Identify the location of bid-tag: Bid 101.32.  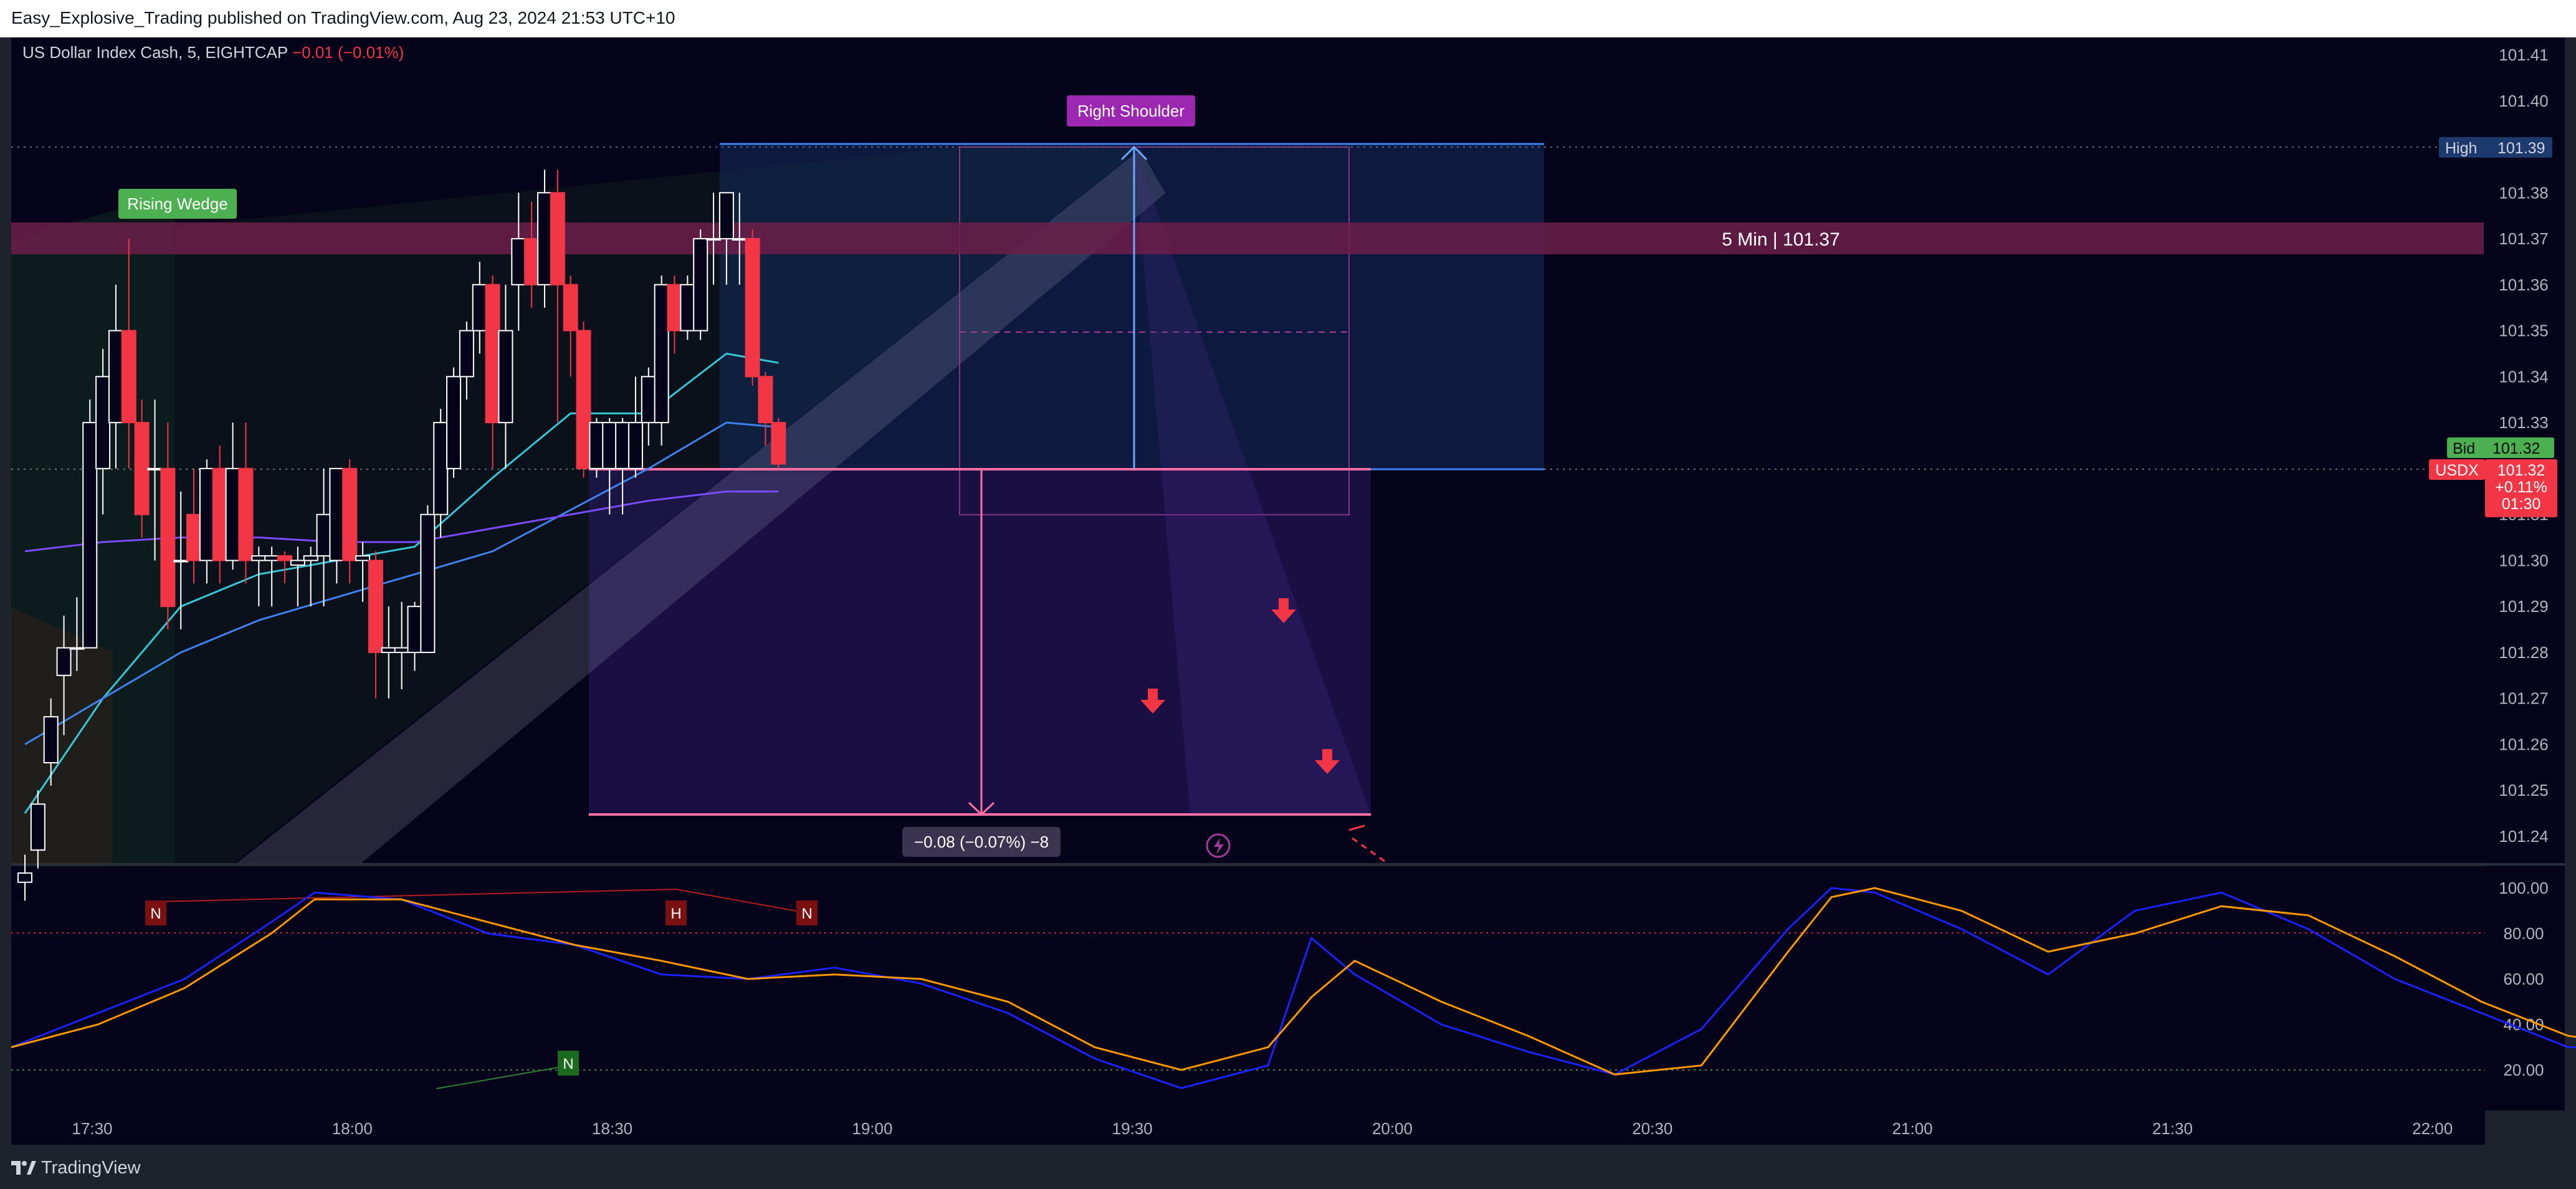
(2501, 447).